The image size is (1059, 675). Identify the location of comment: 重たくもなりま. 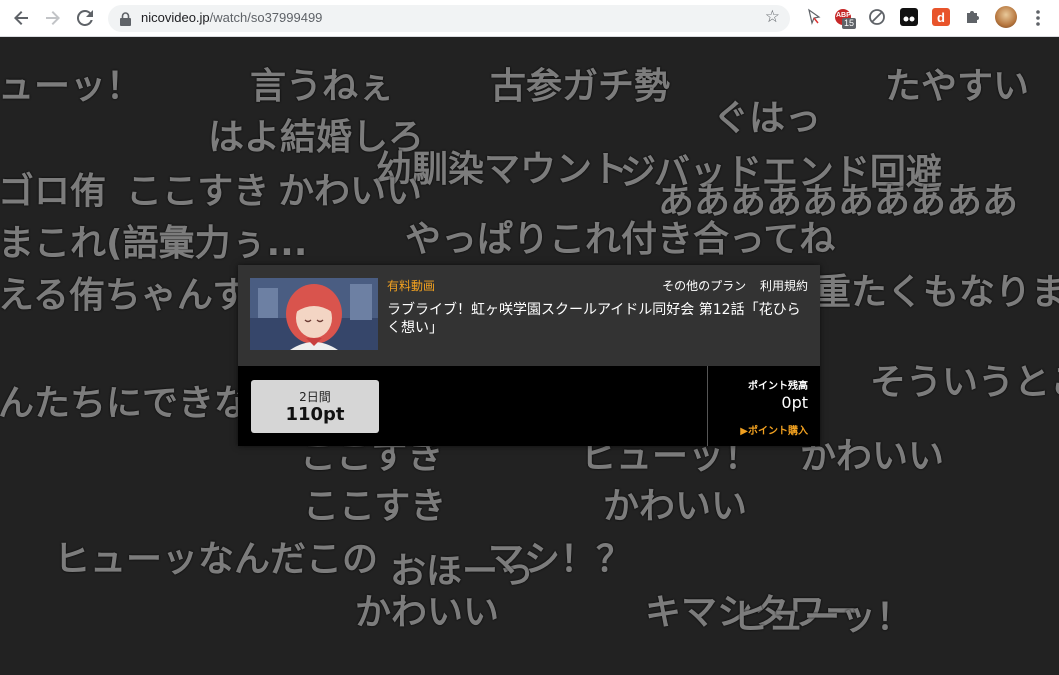
(937, 292).